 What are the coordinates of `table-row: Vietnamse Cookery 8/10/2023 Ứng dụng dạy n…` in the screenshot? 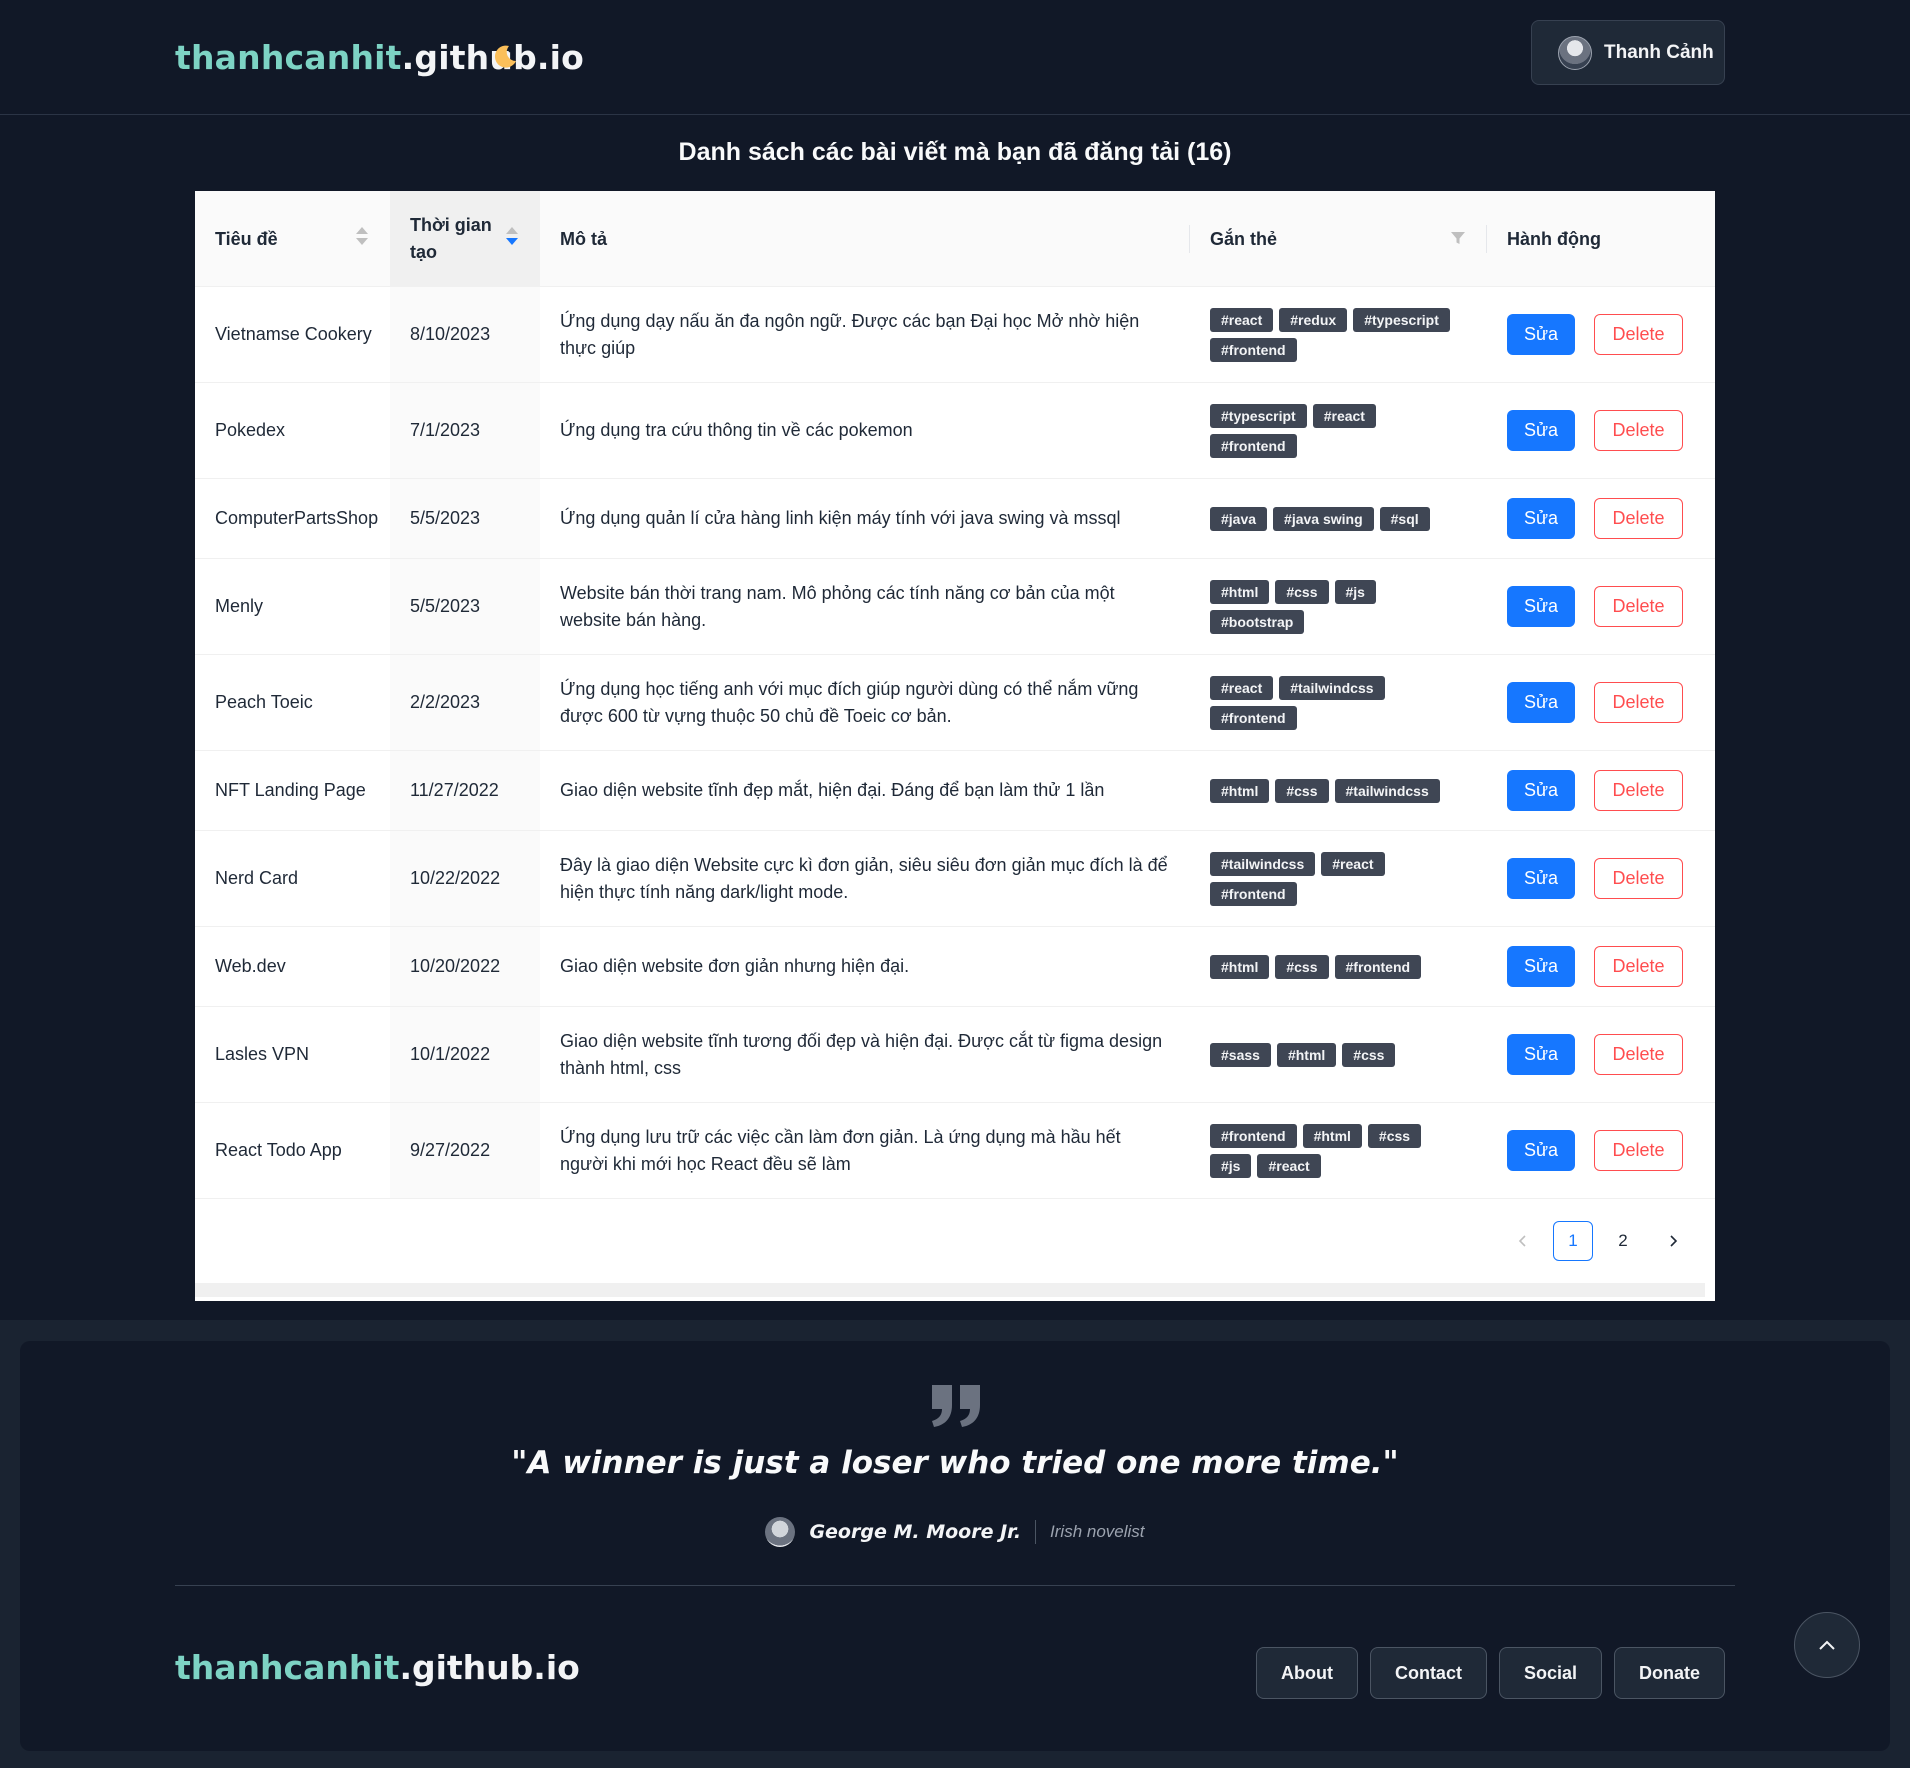 It's located at (955, 335).